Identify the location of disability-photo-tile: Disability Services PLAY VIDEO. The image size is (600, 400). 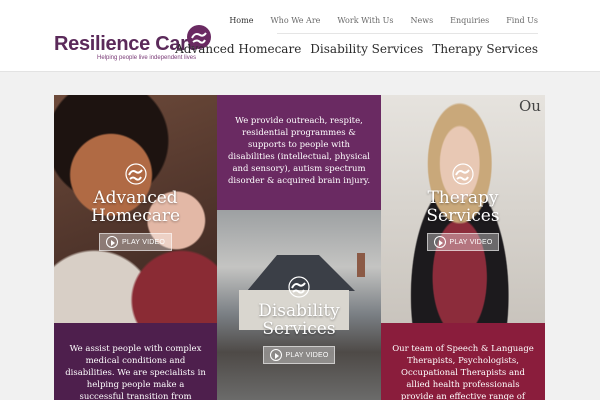
(299, 305).